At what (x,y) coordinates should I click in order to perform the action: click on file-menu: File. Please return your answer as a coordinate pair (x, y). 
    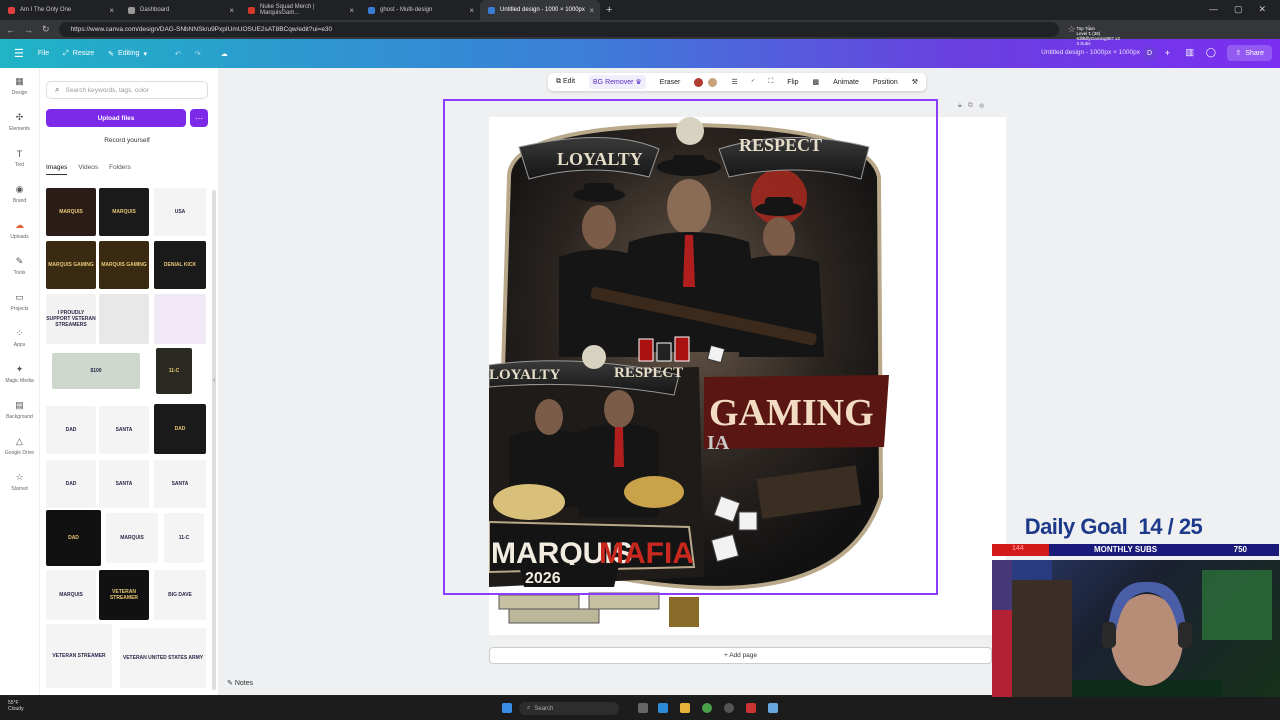
    Looking at the image, I should click on (43, 53).